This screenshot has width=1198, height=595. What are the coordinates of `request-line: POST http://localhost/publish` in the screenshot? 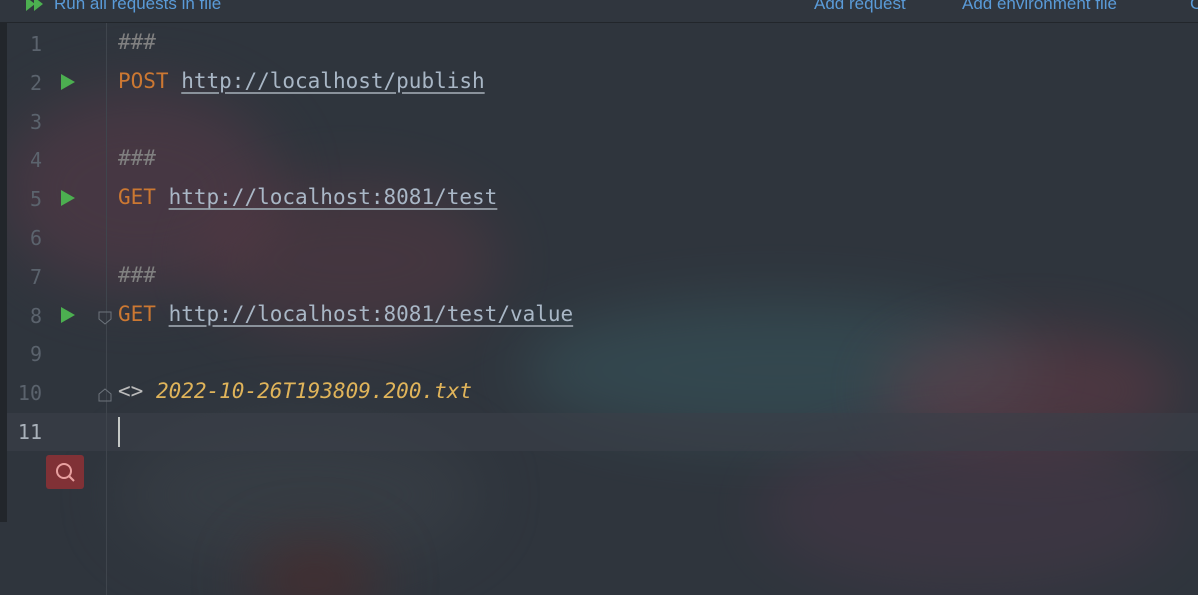 It's located at (301, 81).